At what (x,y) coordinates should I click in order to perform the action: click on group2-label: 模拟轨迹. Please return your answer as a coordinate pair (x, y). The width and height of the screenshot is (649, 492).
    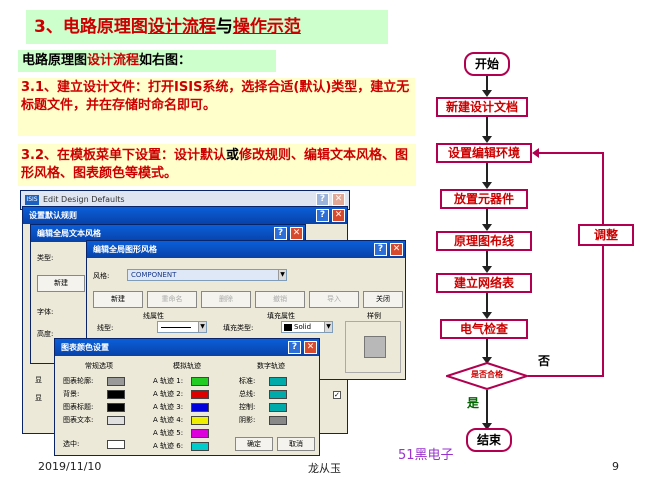
    Looking at the image, I should click on (187, 366).